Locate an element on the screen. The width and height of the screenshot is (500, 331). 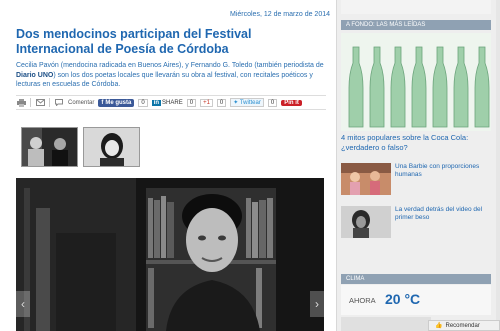
weather-widget: AHORA 20 °C is located at coordinates (416, 300).